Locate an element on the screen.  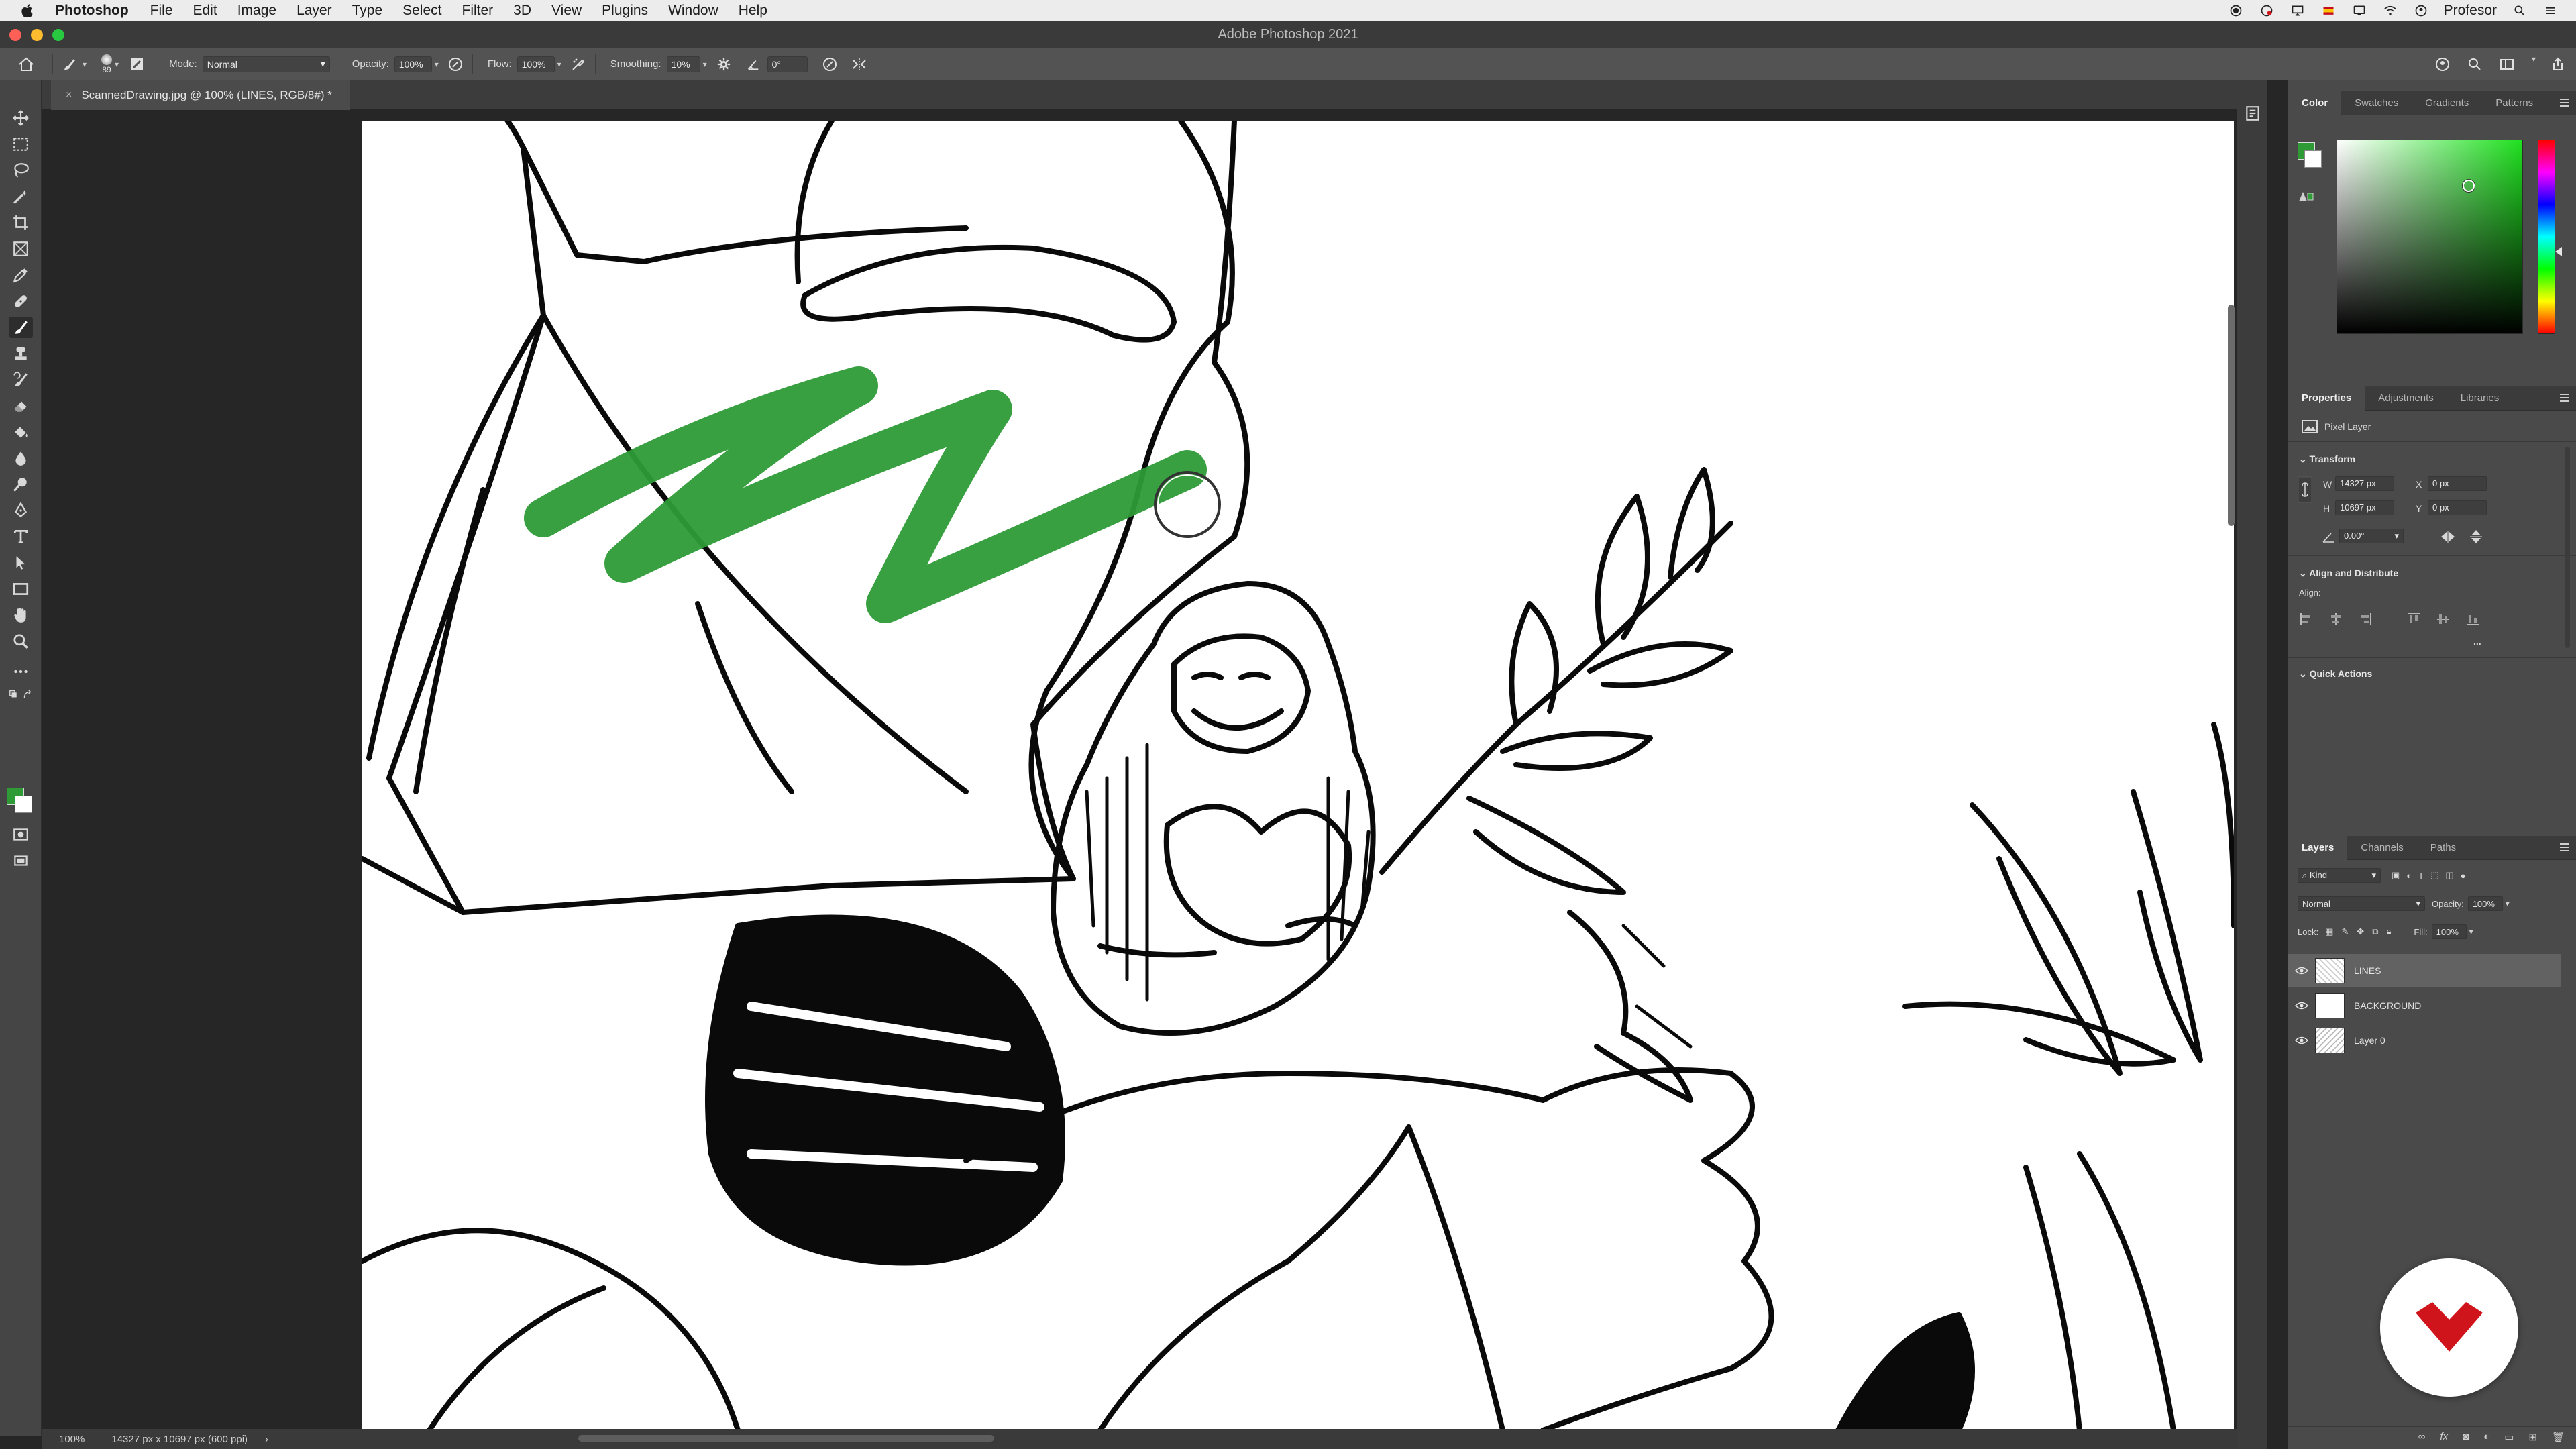
rotation-input: 0.00° ▾ is located at coordinates (2371, 536).